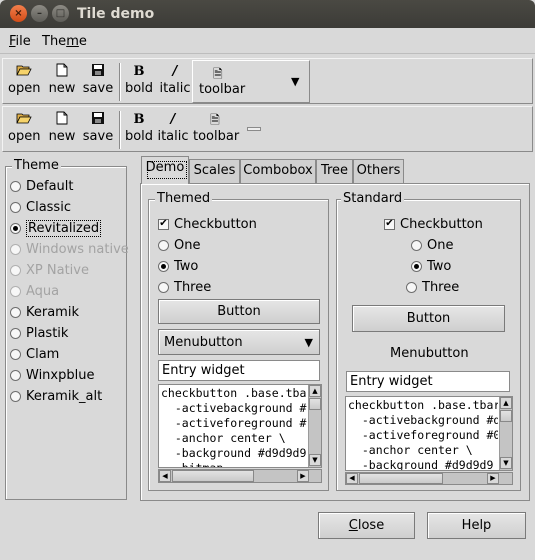 This screenshot has width=535, height=560. What do you see at coordinates (428, 381) in the screenshot?
I see `standard-entry: Entry widget` at bounding box center [428, 381].